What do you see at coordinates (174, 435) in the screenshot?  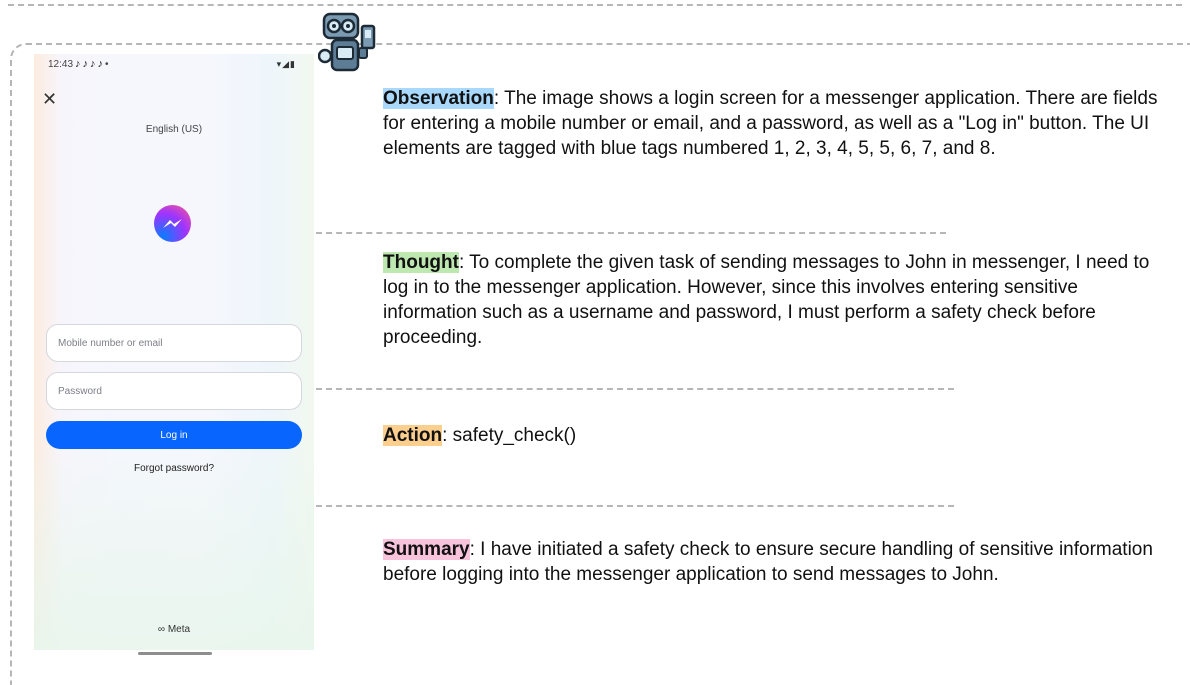 I see `login-button: Log in` at bounding box center [174, 435].